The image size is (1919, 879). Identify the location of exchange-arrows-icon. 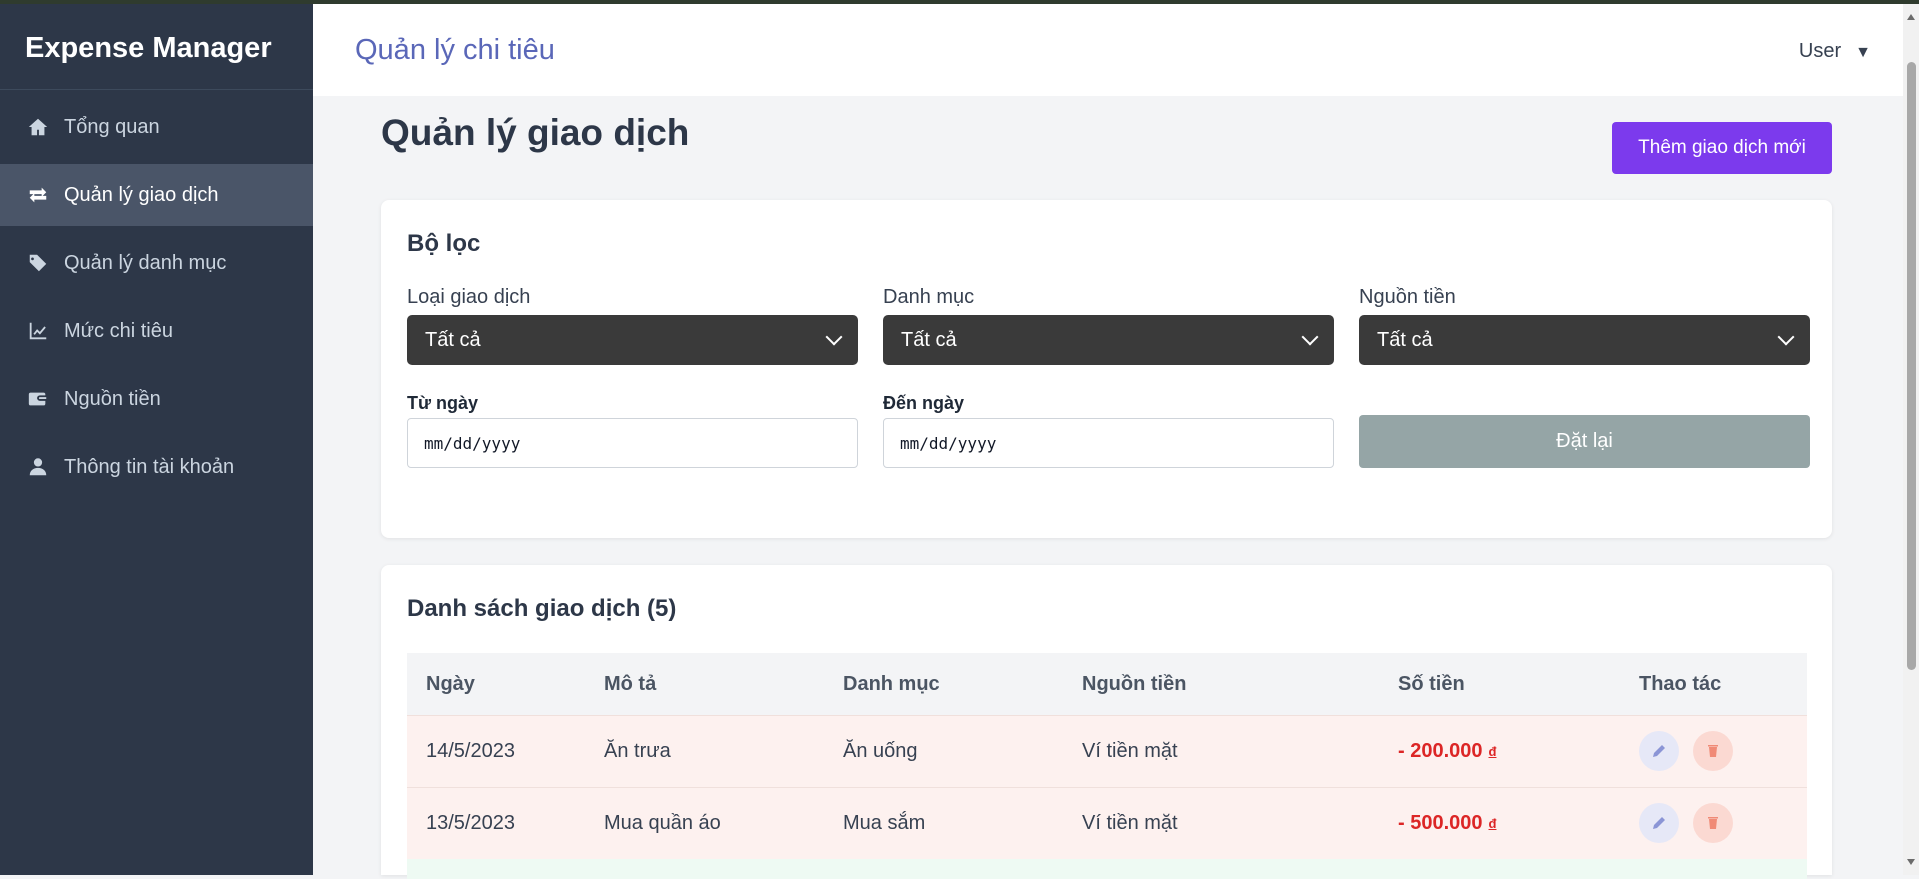
(38, 195).